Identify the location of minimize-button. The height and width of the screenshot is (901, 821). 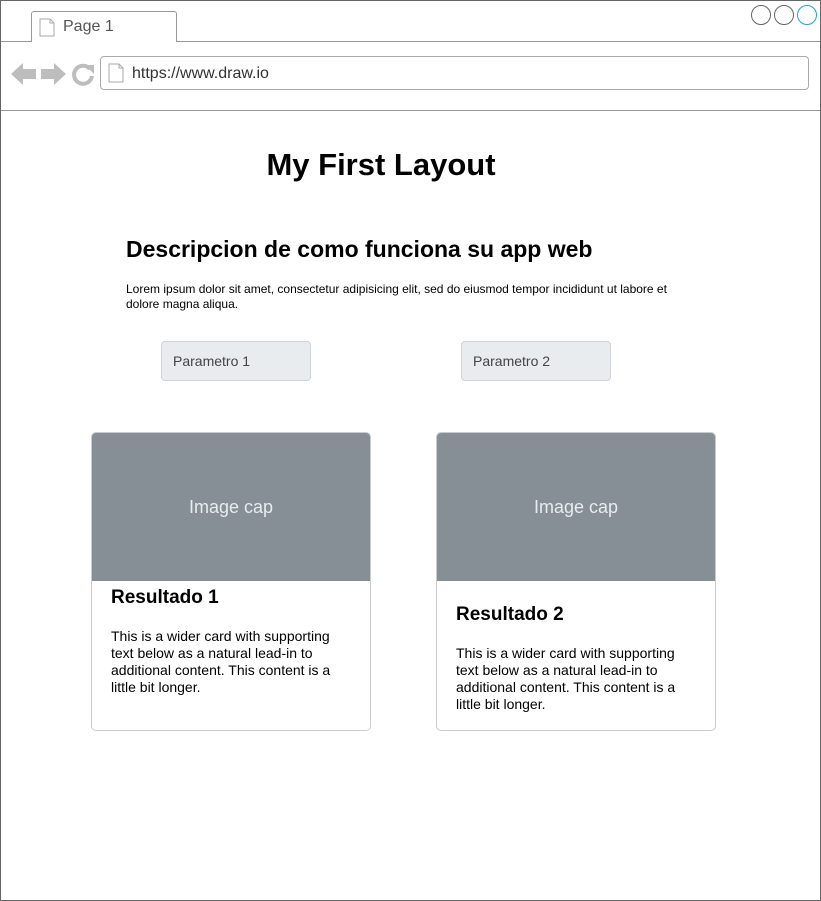
(761, 15).